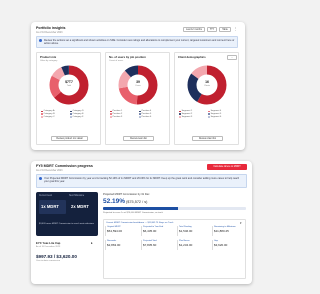 The width and height of the screenshot is (320, 294). What do you see at coordinates (49, 32) in the screenshot?
I see `portfolio-insights-subtitle: As of 10 December 2023` at bounding box center [49, 32].